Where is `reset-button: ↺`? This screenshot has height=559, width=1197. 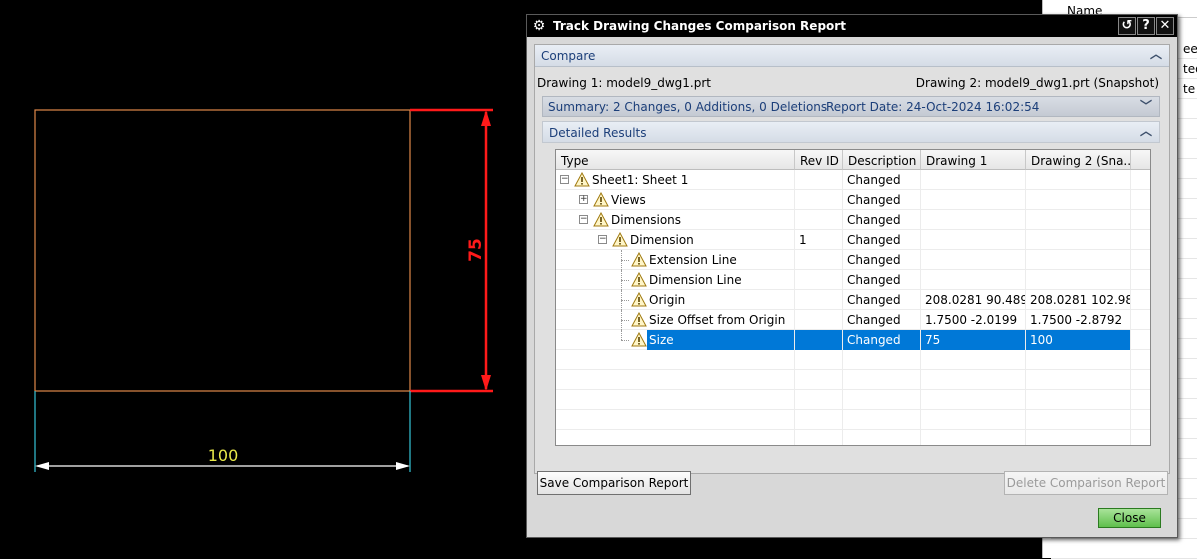
reset-button: ↺ is located at coordinates (1127, 26).